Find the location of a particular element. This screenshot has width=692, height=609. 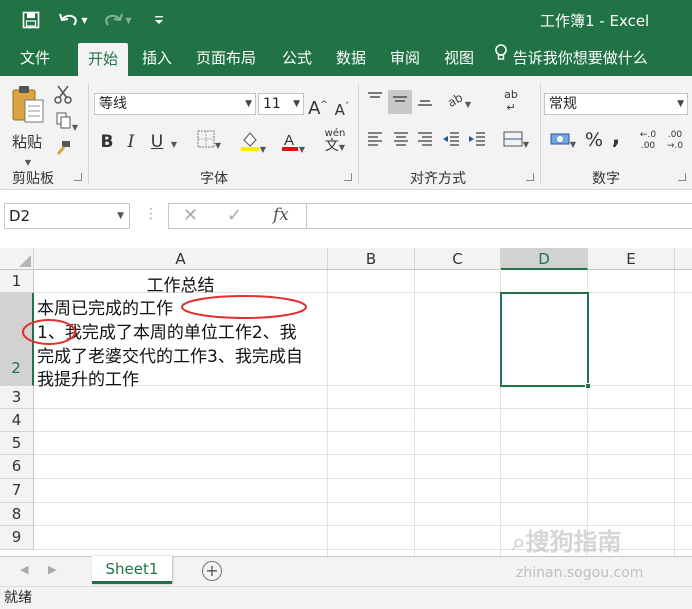

watermark-logo: ⌕搜狗指南 is located at coordinates (567, 542).